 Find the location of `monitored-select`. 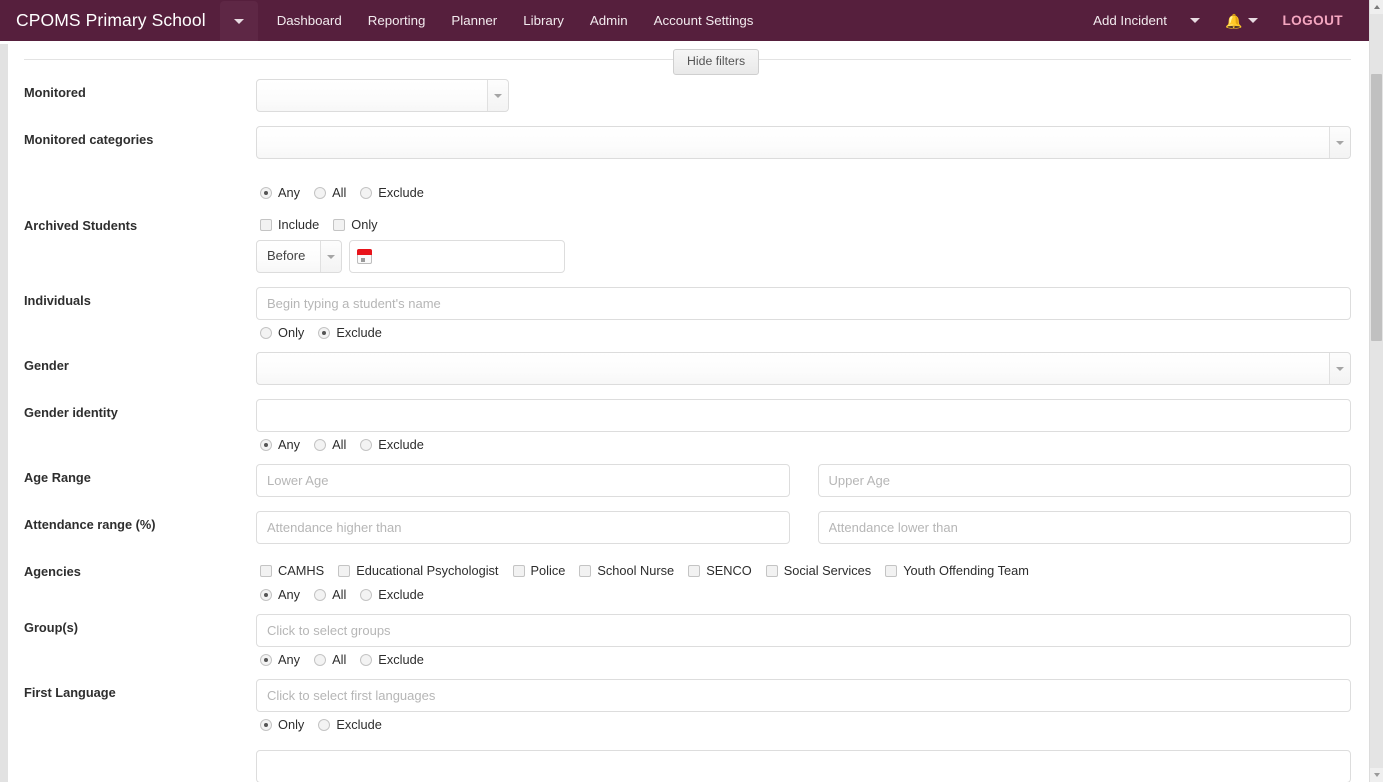

monitored-select is located at coordinates (382, 95).